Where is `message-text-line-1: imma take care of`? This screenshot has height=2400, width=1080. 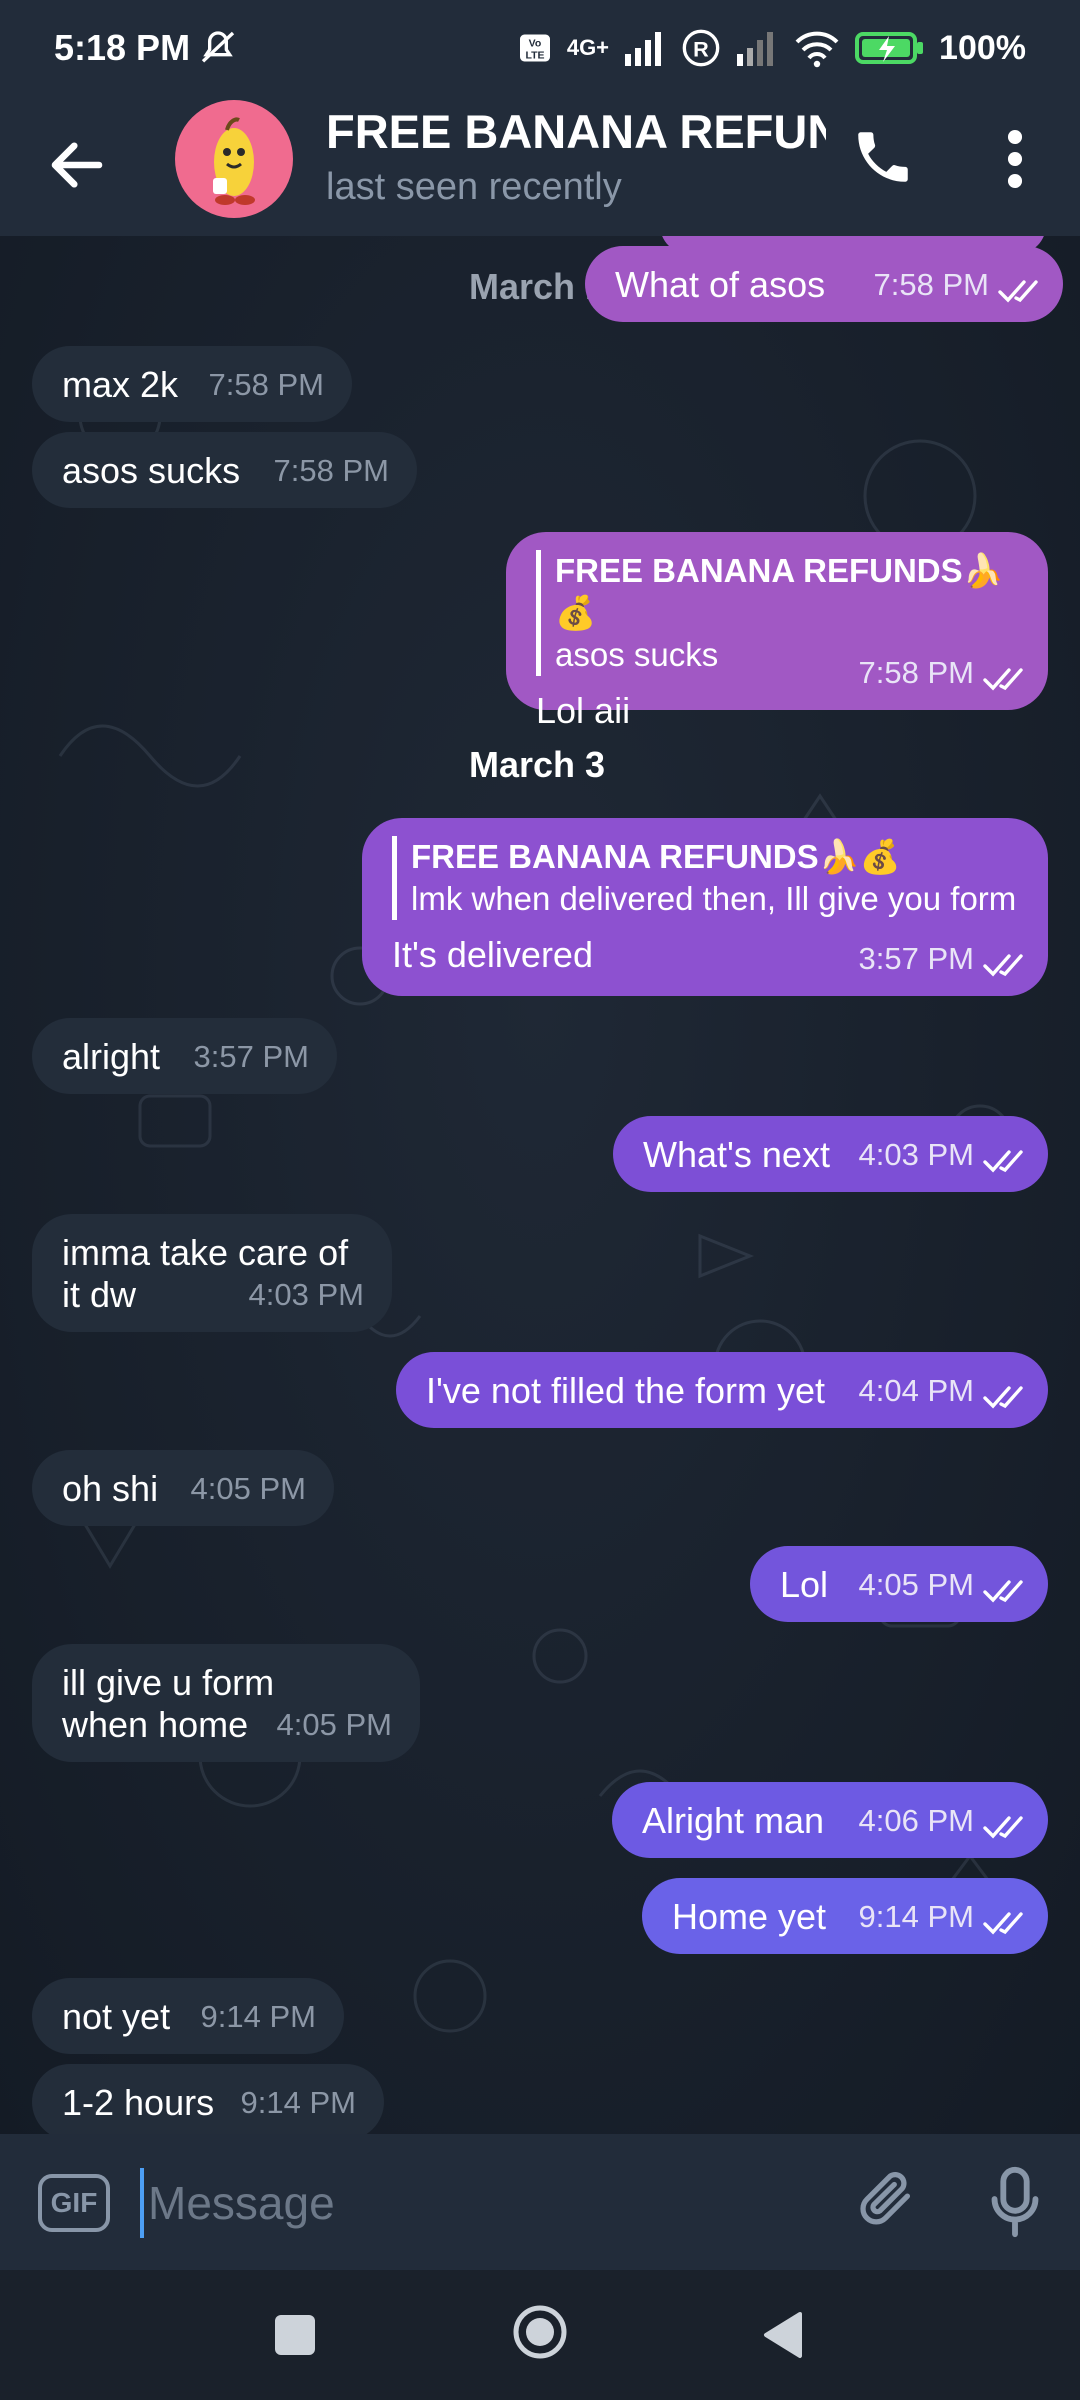 message-text-line-1: imma take care of is located at coordinates (205, 1252).